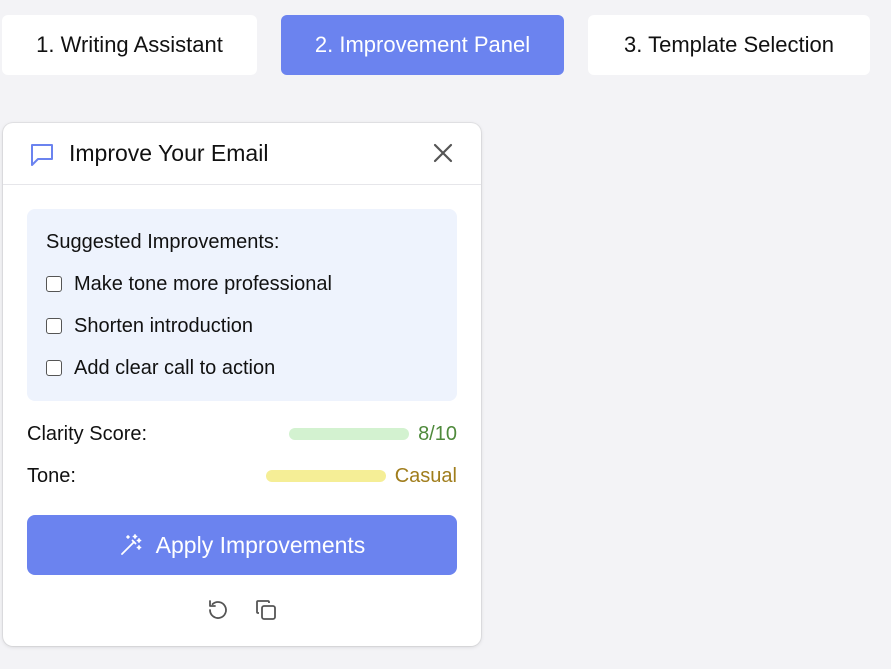 This screenshot has width=891, height=669. I want to click on panel-header: Improve Your Email, so click(242, 154).